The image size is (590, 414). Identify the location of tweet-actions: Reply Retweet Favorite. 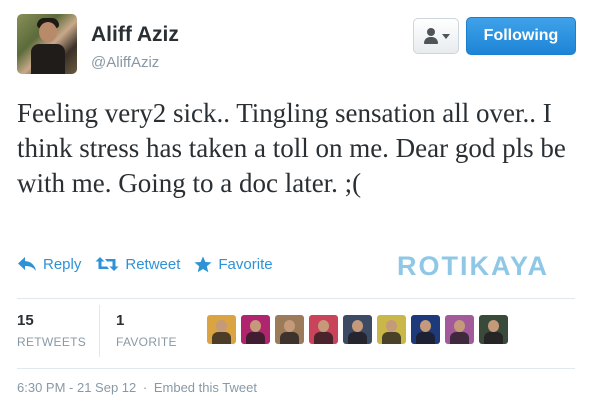
(152, 264).